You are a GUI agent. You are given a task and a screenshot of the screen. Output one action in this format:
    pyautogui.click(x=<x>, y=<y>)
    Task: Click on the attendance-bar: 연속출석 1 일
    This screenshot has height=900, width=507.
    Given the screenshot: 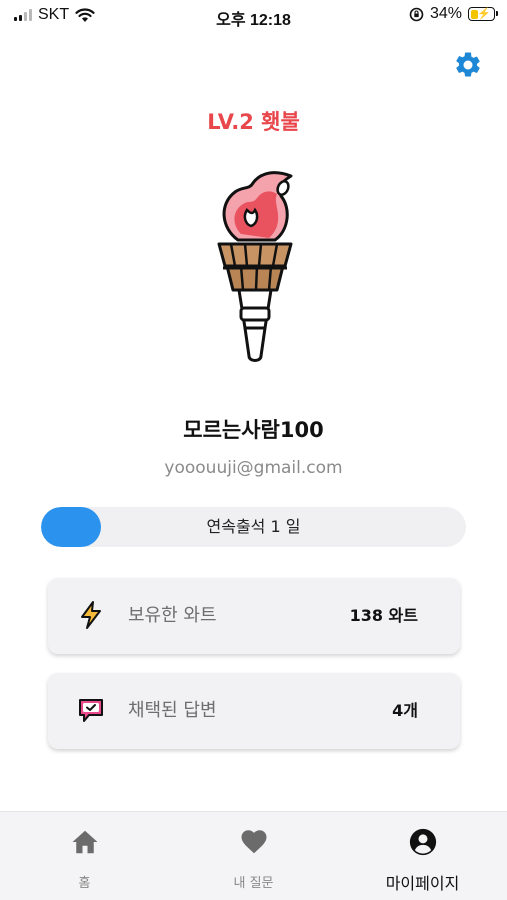 What is the action you would take?
    pyautogui.click(x=253, y=527)
    